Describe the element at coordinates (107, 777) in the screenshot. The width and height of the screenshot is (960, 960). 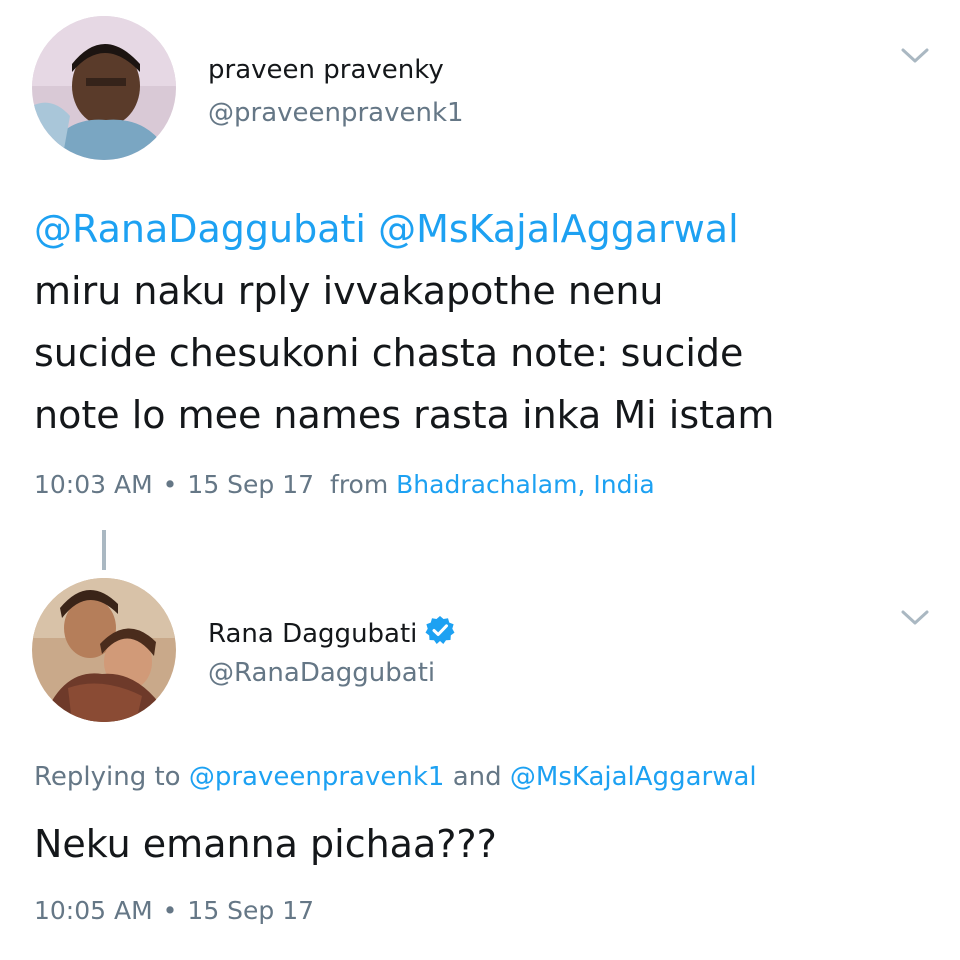
I see `replying-prefix: Replying to` at that location.